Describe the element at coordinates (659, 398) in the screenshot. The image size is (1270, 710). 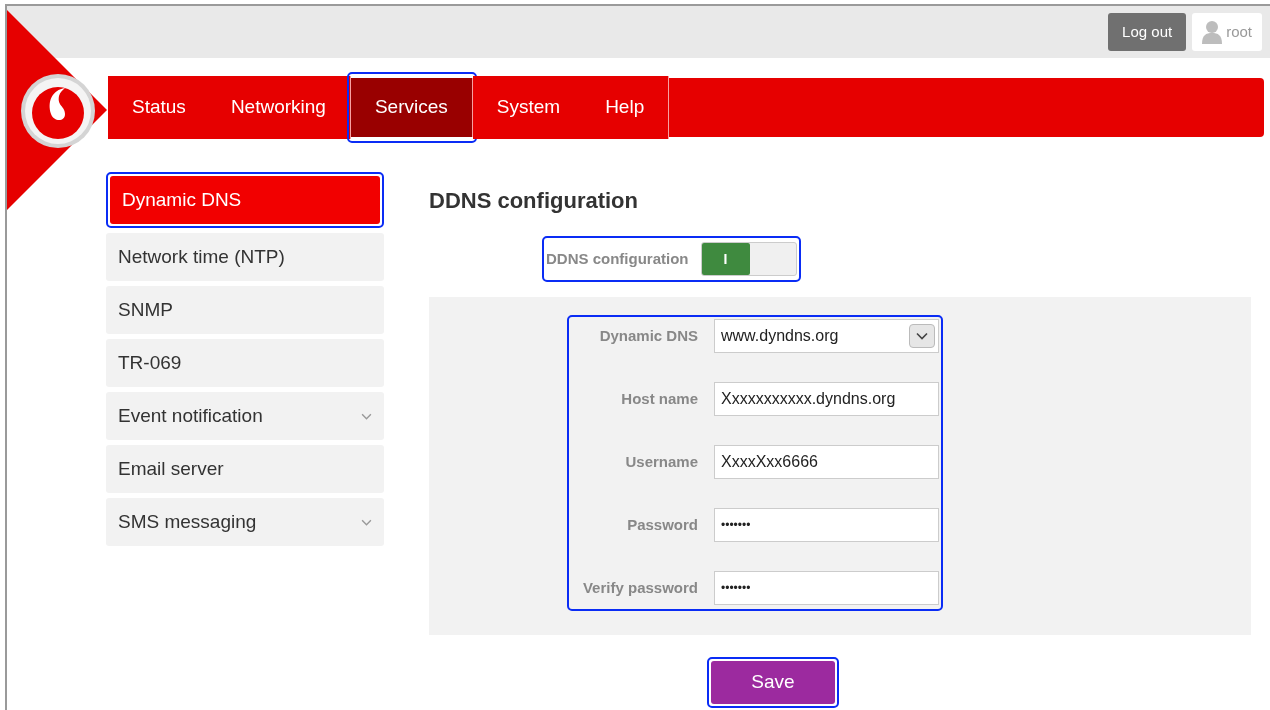
I see `field-label: Host name` at that location.